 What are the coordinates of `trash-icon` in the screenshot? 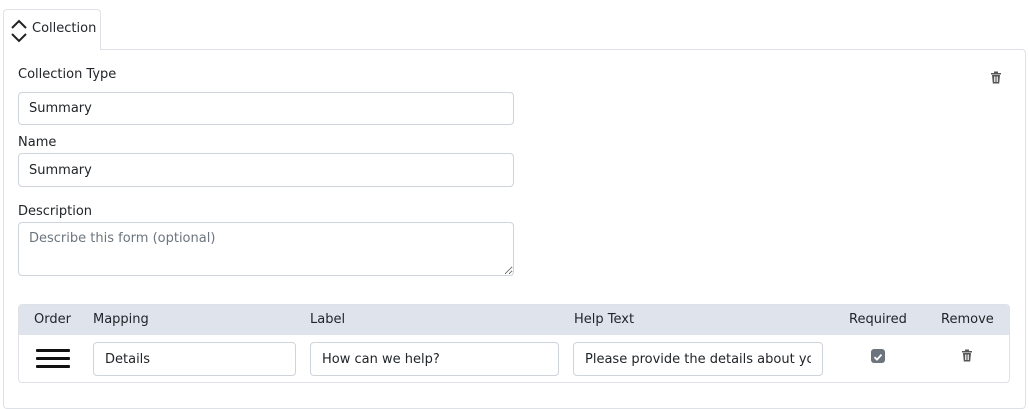 It's located at (996, 77).